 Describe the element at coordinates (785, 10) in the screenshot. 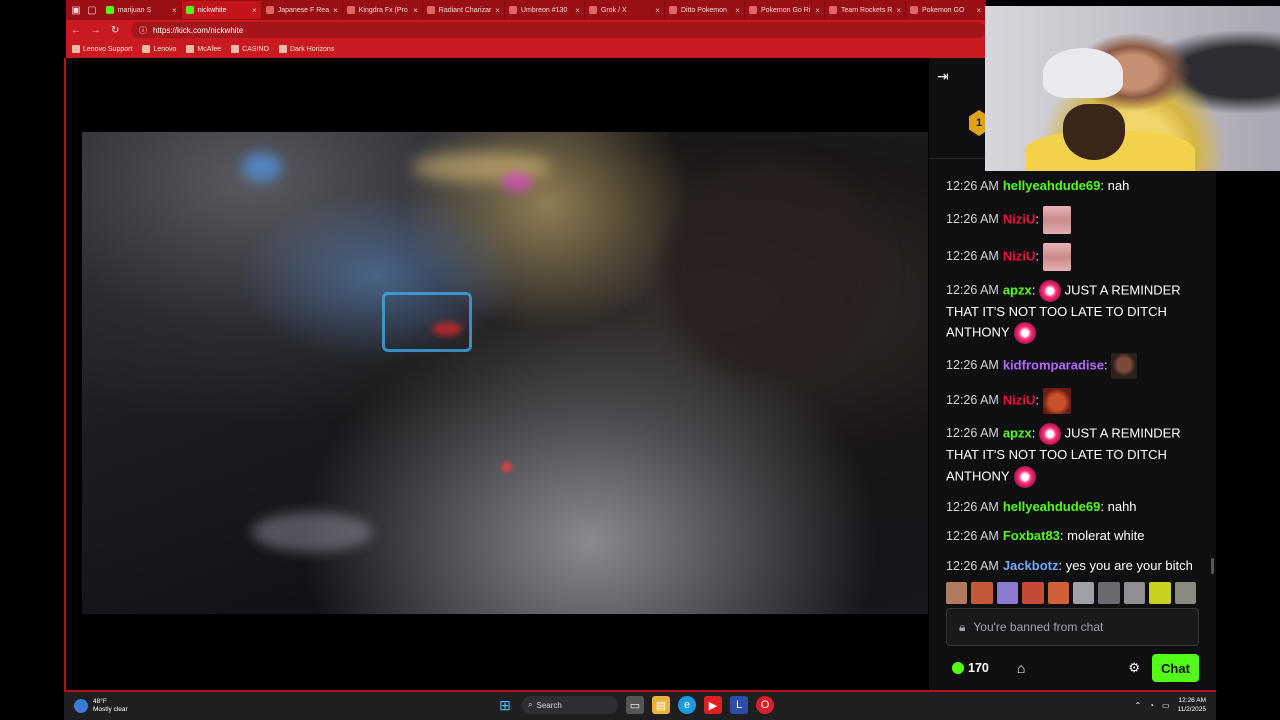

I see `browser-tab: Pokemon Go Ri ×` at that location.